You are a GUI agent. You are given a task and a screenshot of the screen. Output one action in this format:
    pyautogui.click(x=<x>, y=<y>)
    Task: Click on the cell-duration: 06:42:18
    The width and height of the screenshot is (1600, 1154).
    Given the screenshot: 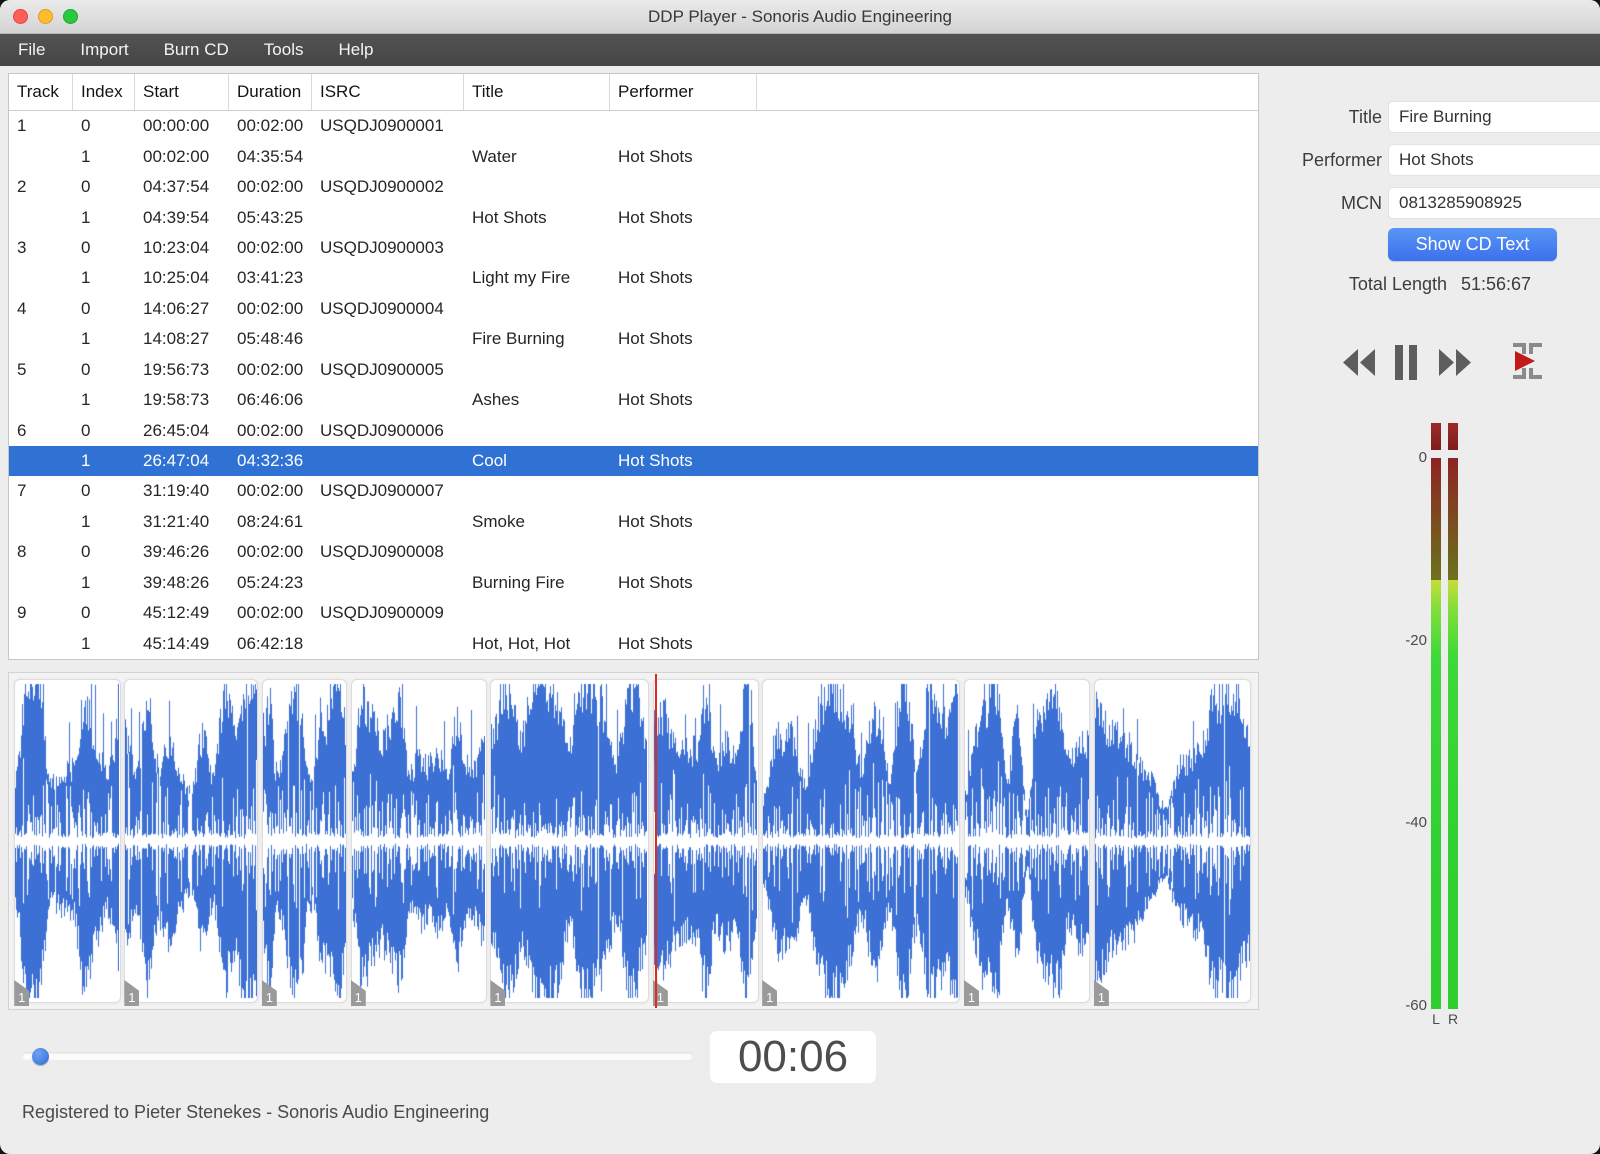 What is the action you would take?
    pyautogui.click(x=270, y=643)
    